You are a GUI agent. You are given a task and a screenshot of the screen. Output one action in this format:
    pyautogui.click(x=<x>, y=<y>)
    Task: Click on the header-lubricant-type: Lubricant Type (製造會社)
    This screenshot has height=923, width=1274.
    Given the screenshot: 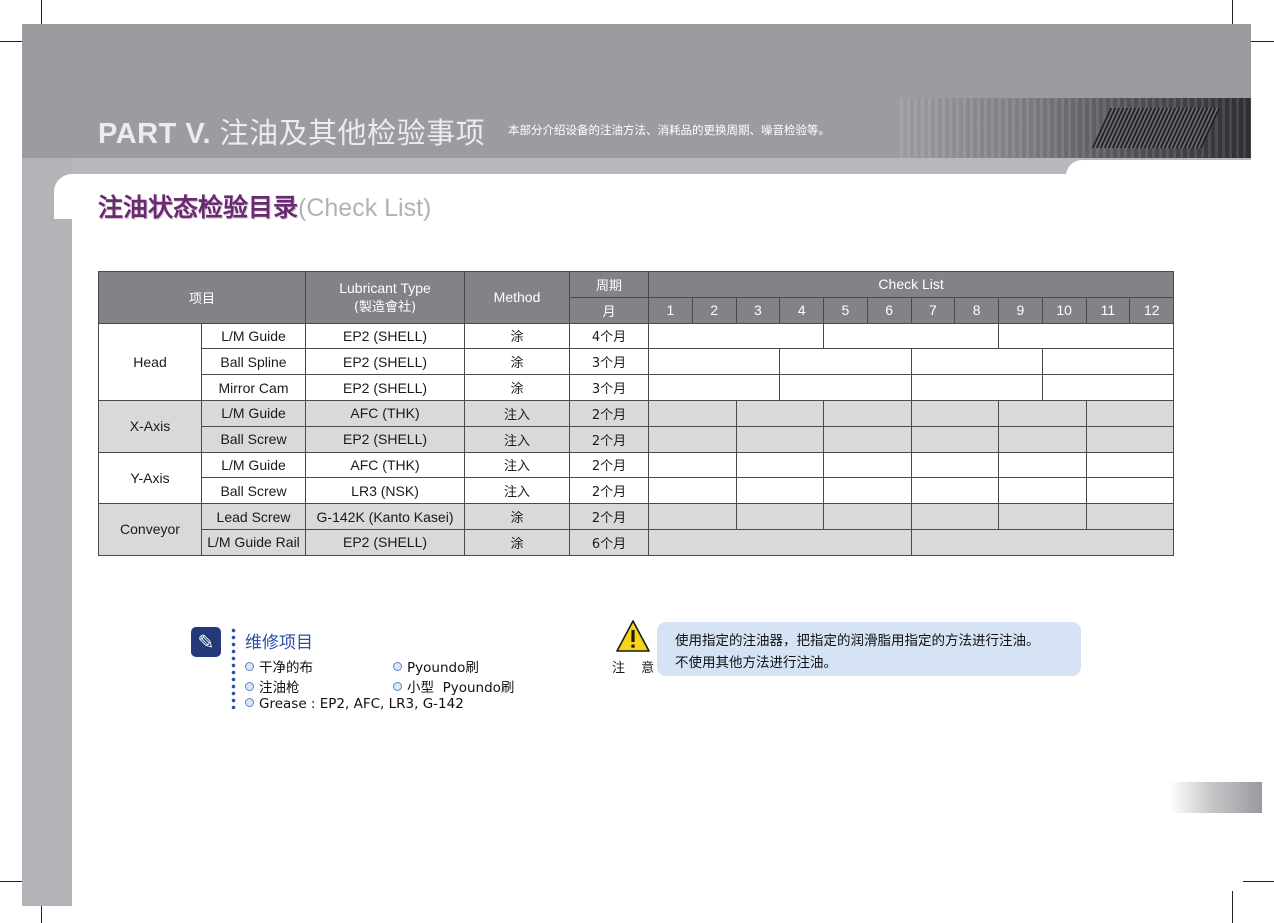 What is the action you would take?
    pyautogui.click(x=385, y=297)
    